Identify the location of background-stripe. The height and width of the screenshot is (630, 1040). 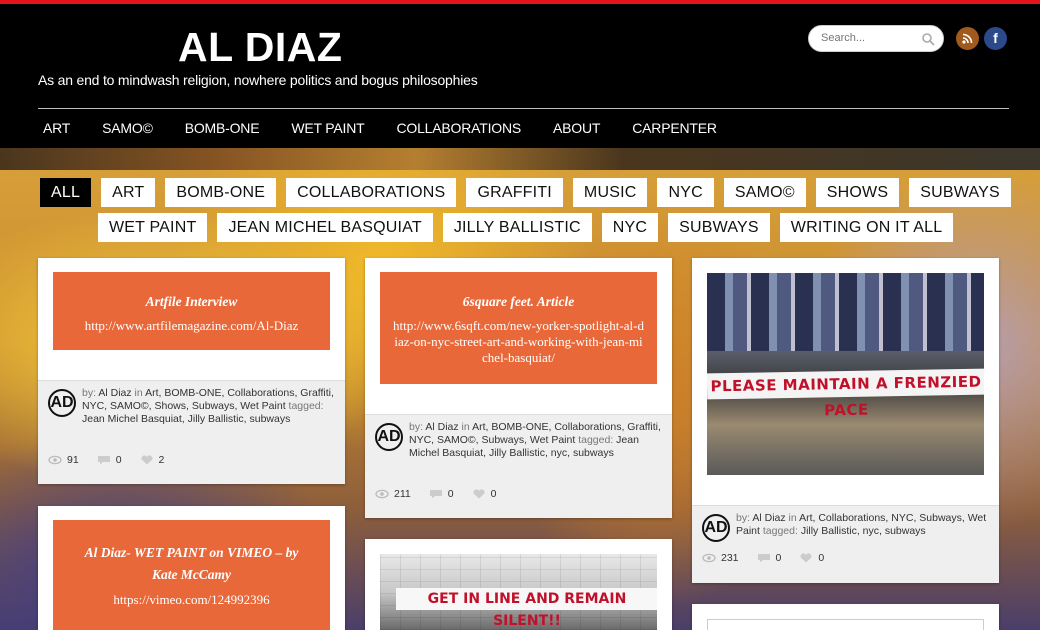
(520, 159).